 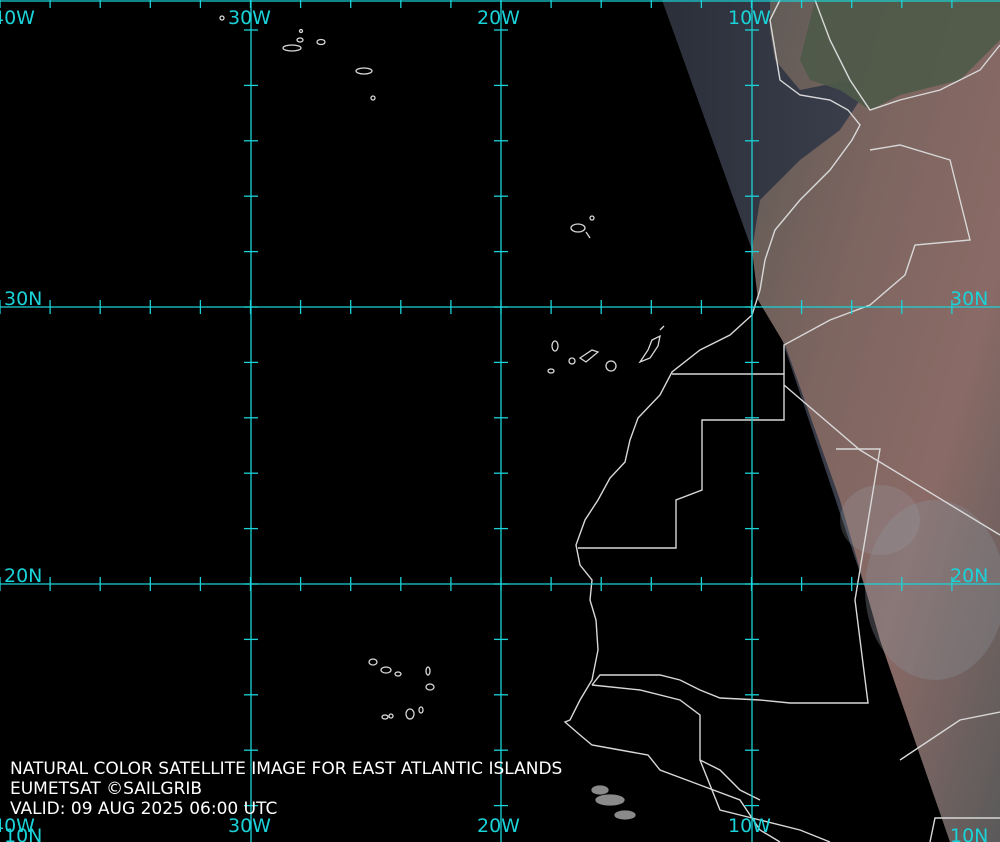 I want to click on caption-credit: EUMETSAT ©SAILGRIB, so click(x=106, y=789).